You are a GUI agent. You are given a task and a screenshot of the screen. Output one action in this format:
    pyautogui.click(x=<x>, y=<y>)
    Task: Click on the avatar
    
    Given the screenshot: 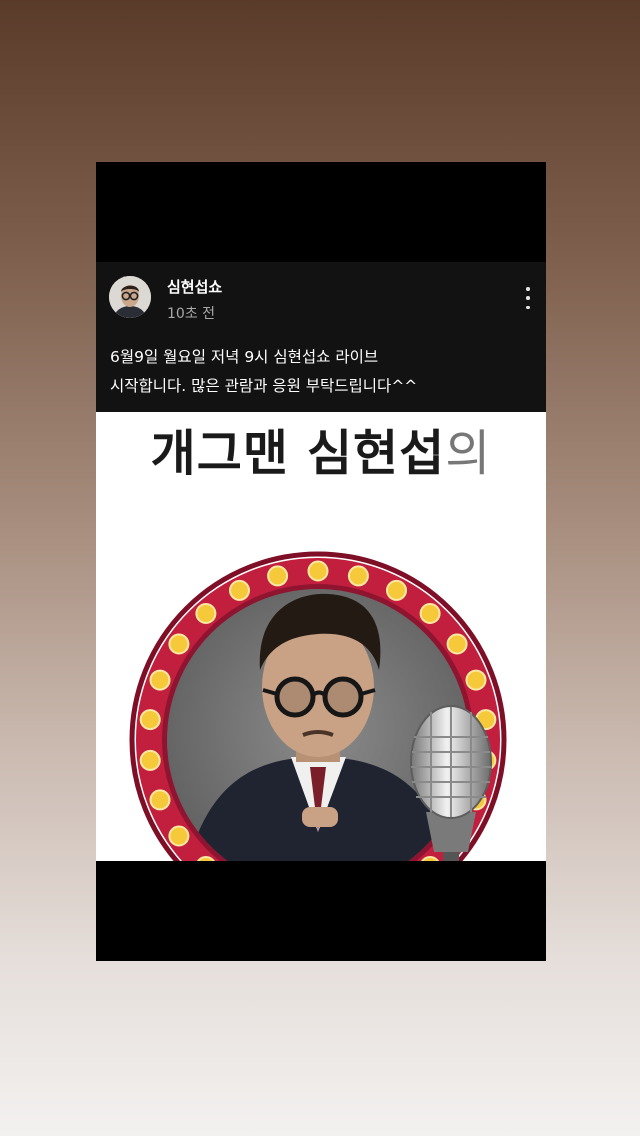 What is the action you would take?
    pyautogui.click(x=130, y=297)
    